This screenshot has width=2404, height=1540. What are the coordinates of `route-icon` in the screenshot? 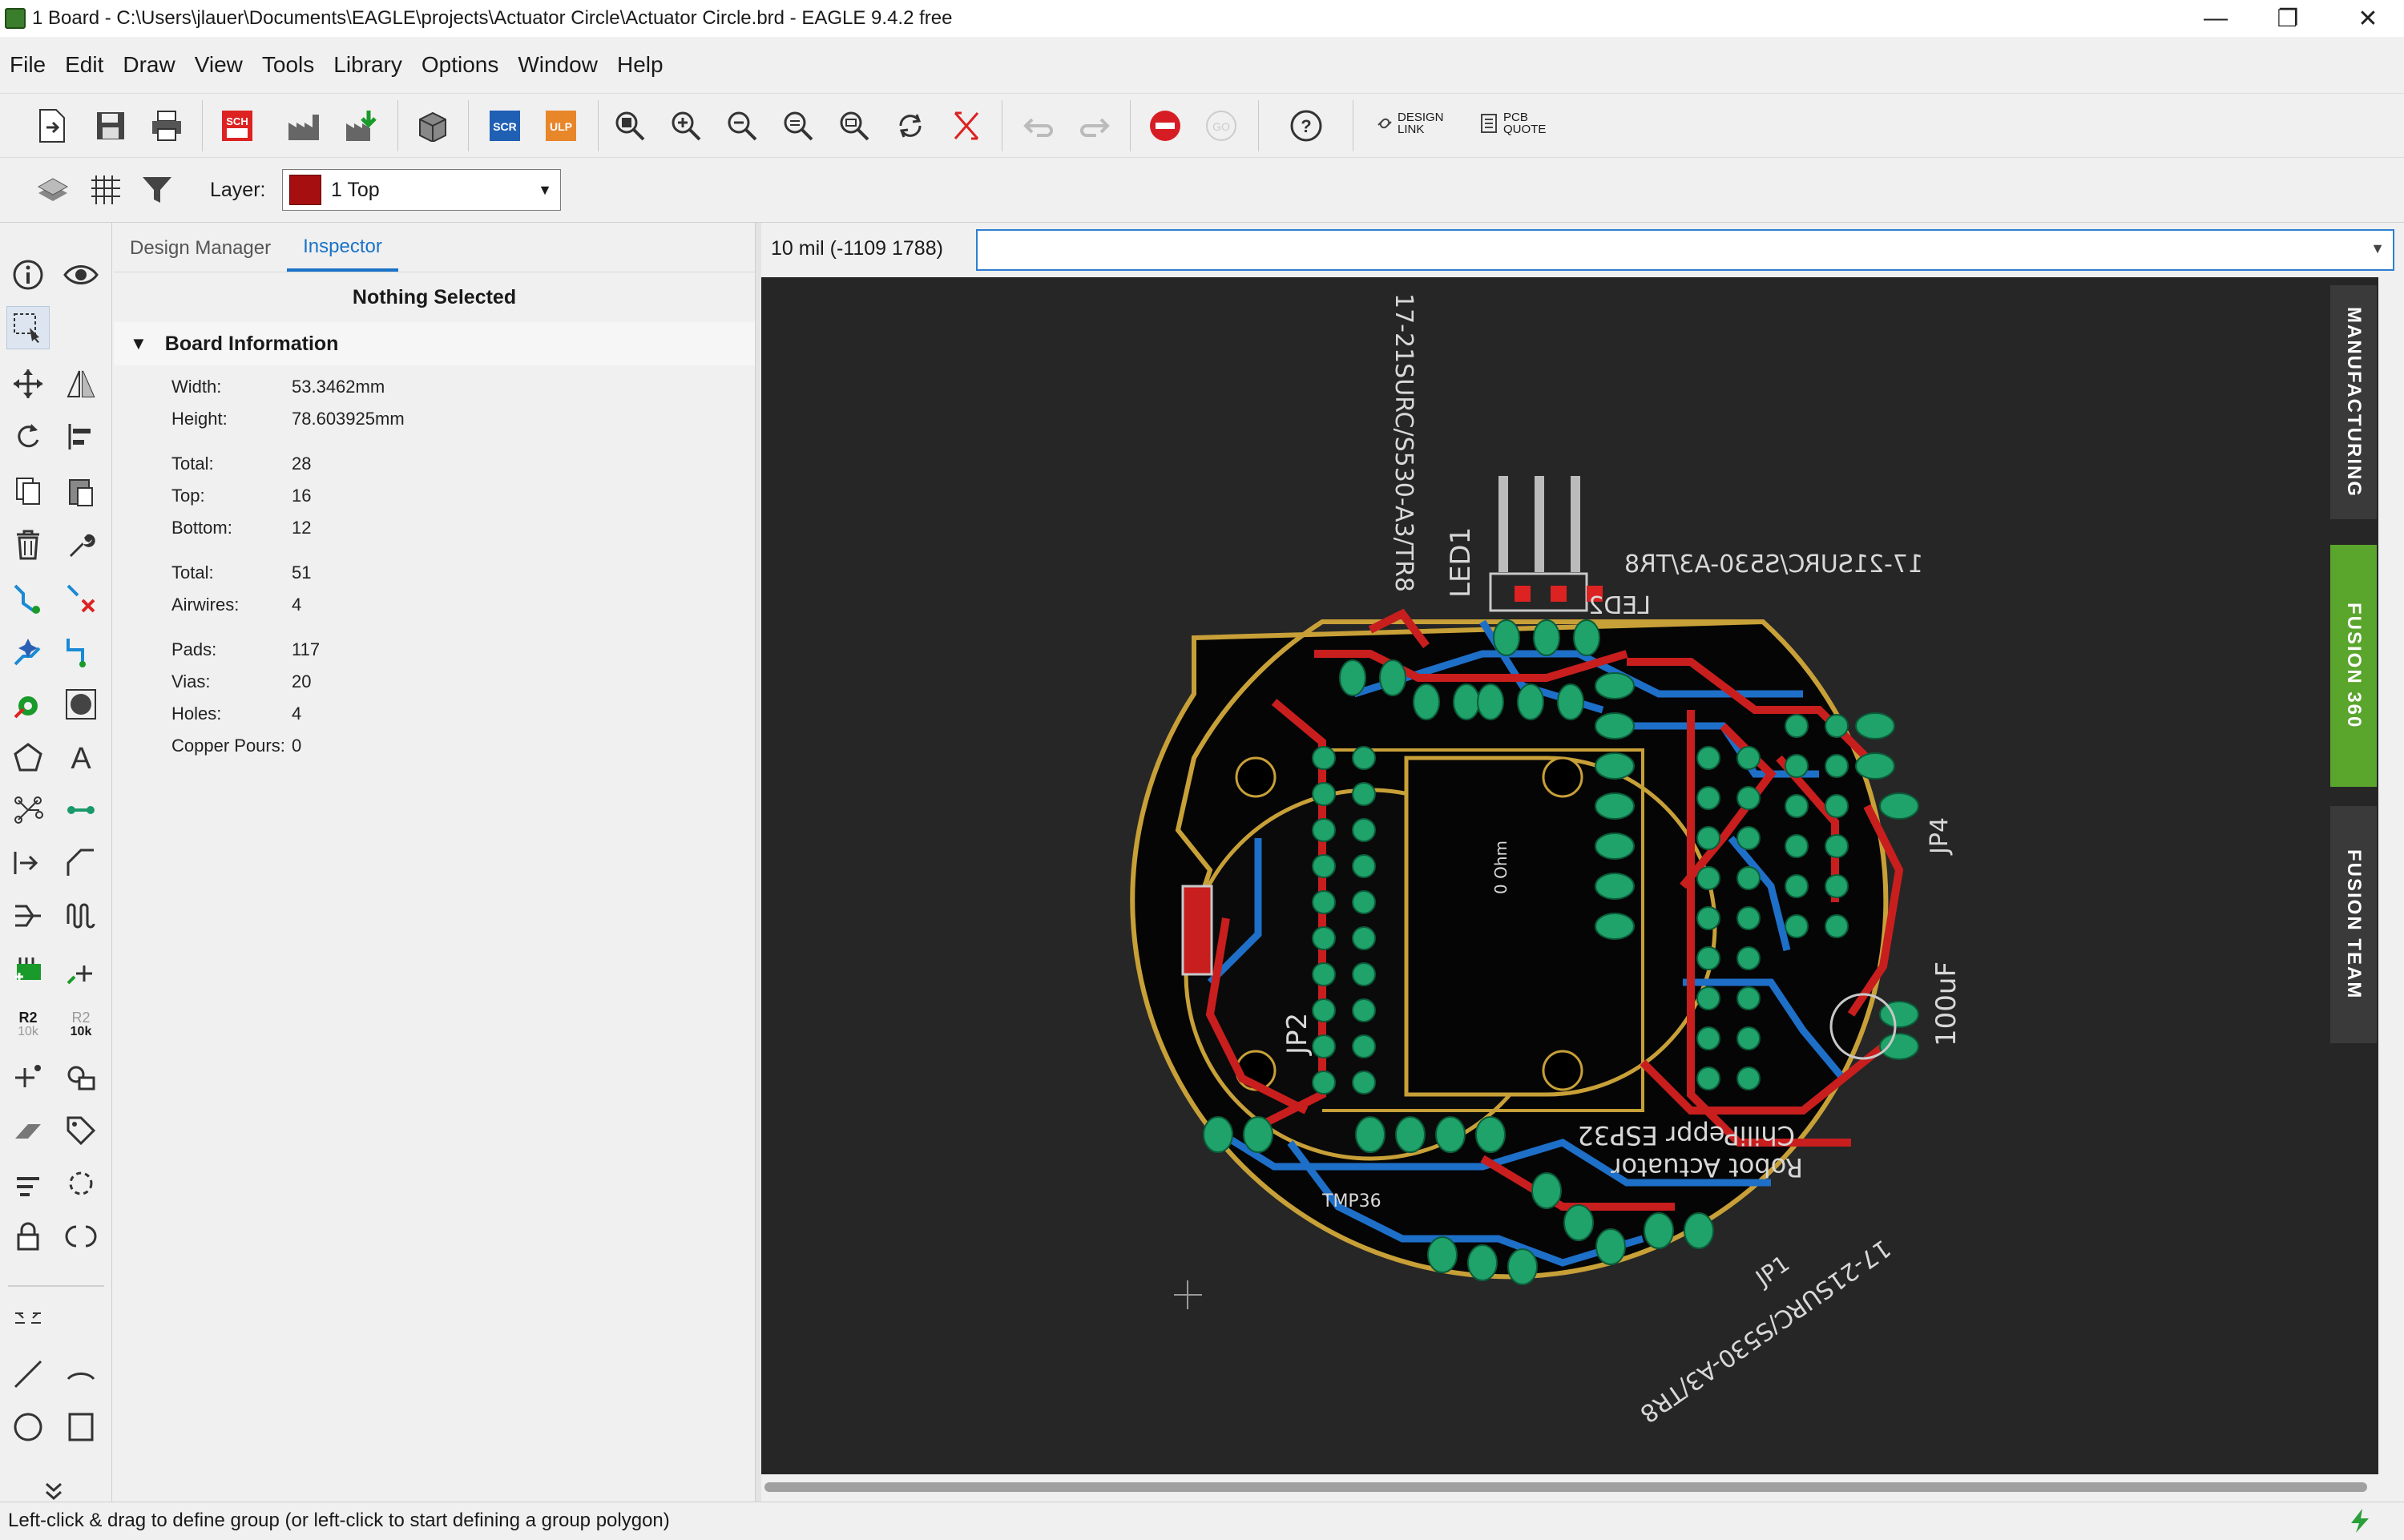 It's located at (28, 599).